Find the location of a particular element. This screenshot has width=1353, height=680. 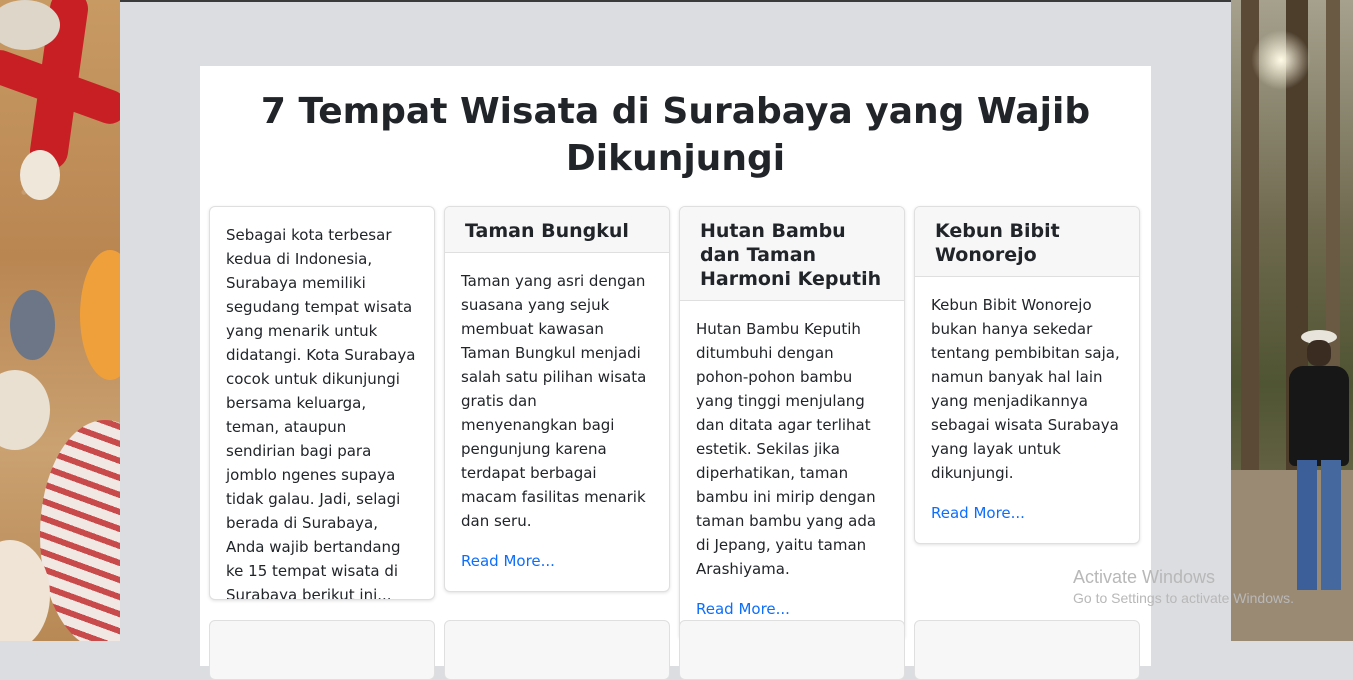

card-title: Taman Bungkul is located at coordinates (557, 230).